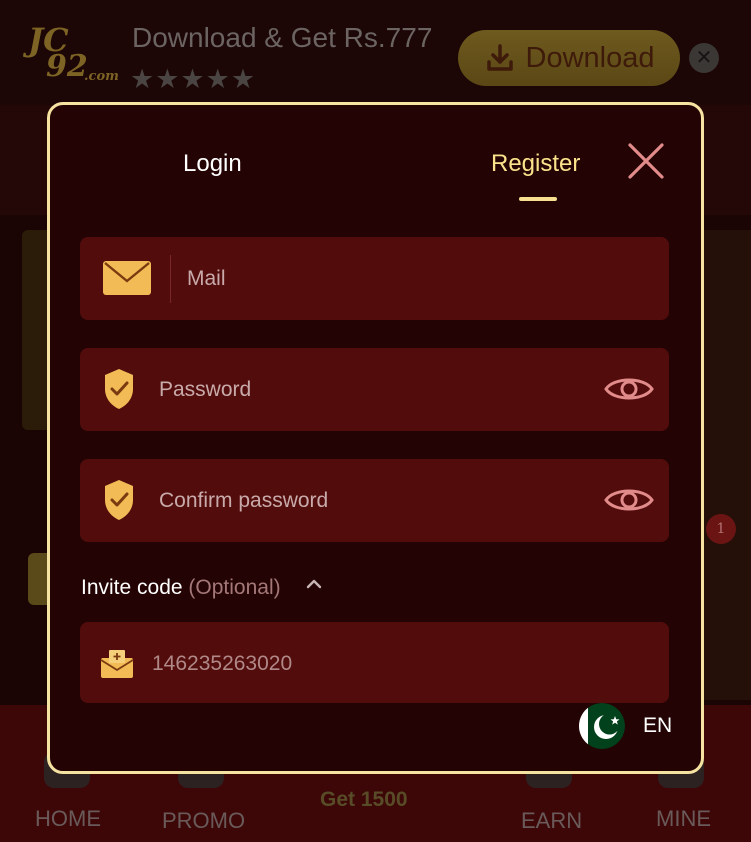 This screenshot has height=842, width=751. What do you see at coordinates (244, 500) in the screenshot?
I see `confirm-password-placeholder: Confirm password` at bounding box center [244, 500].